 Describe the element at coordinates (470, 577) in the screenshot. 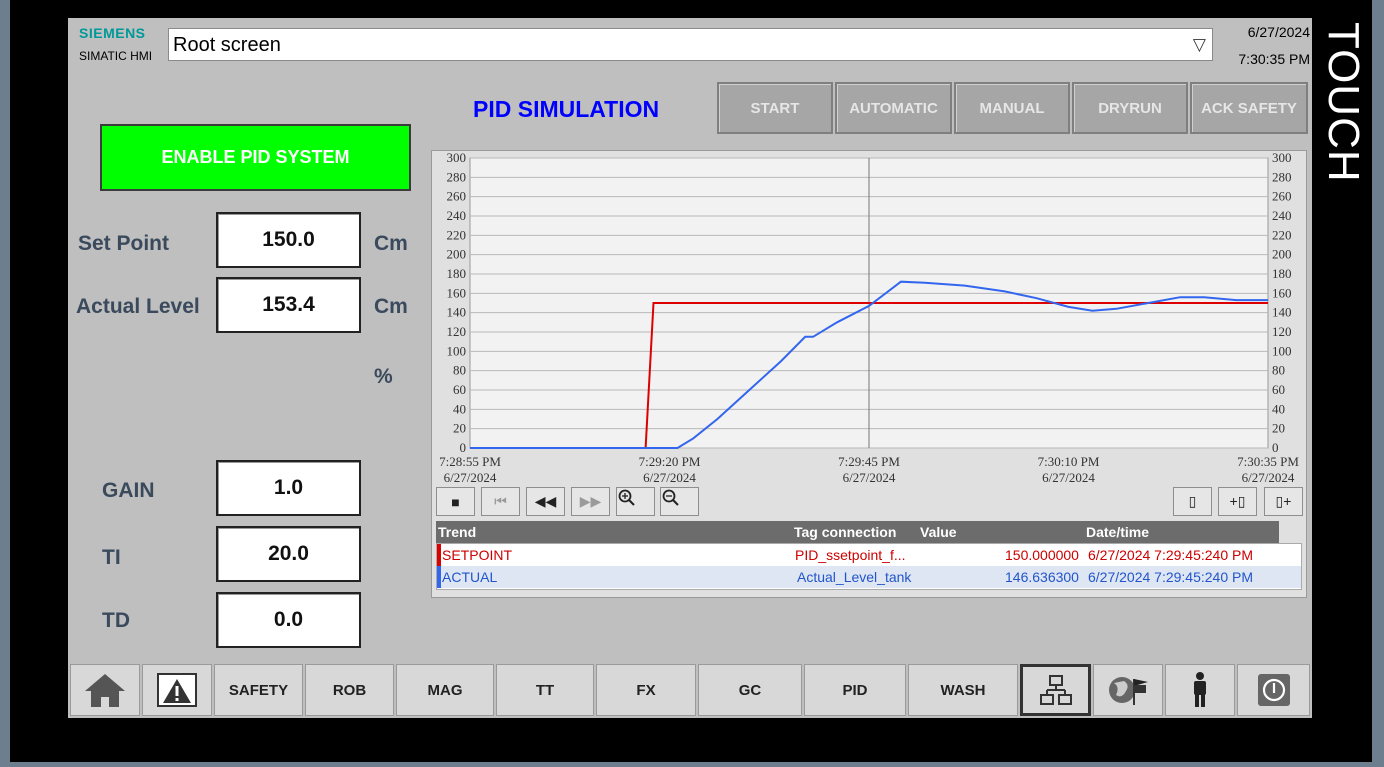

I see `row-trend: ACTUAL` at that location.